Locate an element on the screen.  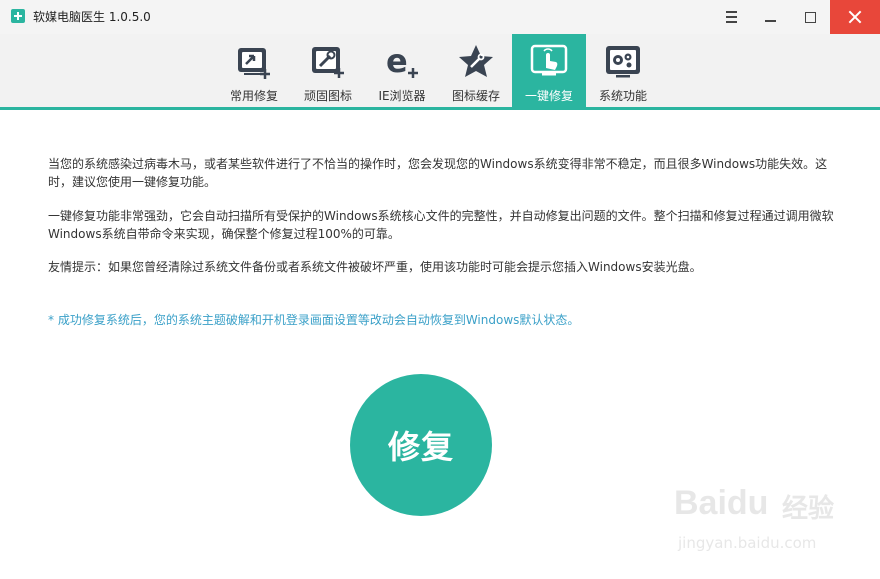
menu-button is located at coordinates (731, 17).